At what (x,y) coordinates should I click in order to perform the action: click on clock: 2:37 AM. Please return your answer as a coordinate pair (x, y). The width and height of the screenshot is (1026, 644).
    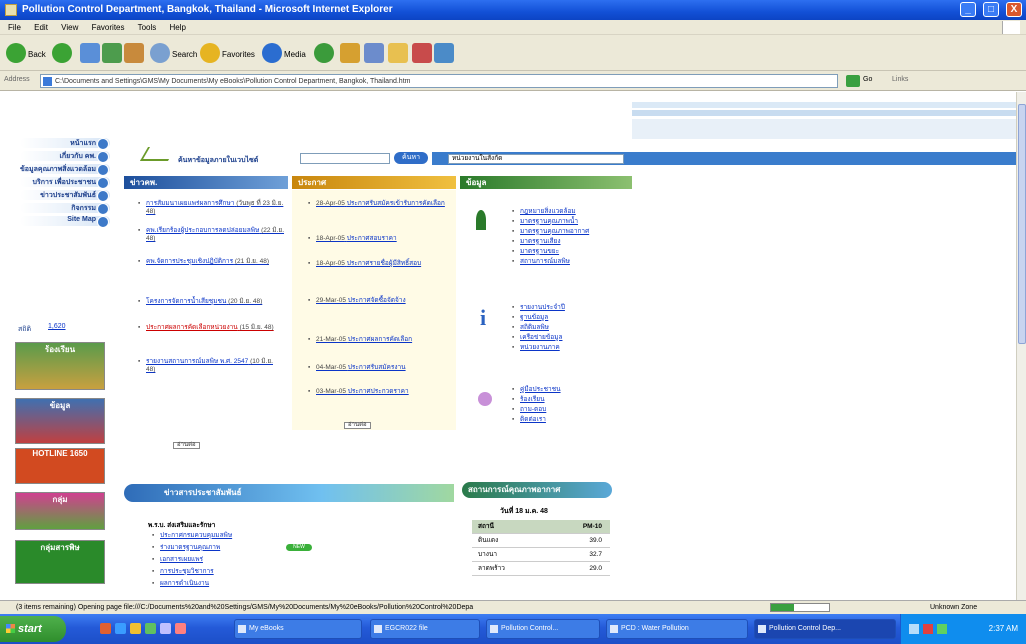
    Looking at the image, I should click on (1003, 628).